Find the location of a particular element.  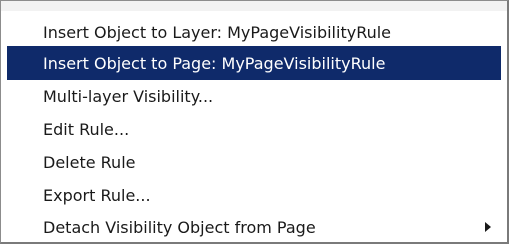

menu-item-detach-visibility-object: Detach Visibility Object from Page is located at coordinates (254, 227).